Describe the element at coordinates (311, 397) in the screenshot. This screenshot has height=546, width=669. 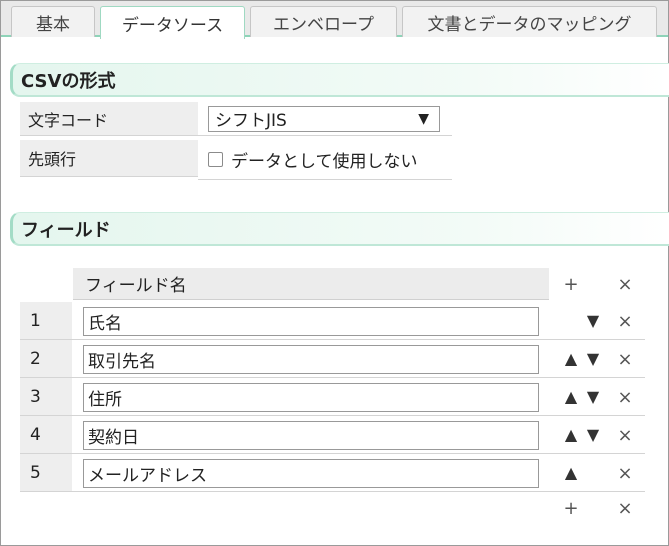
I see `field-name-input: 住所` at that location.